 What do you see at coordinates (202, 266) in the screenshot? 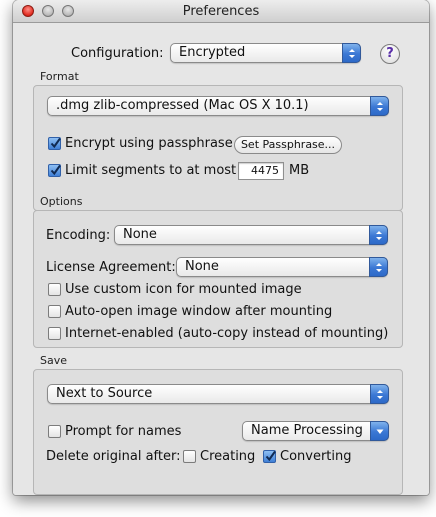
I see `license-value: None` at bounding box center [202, 266].